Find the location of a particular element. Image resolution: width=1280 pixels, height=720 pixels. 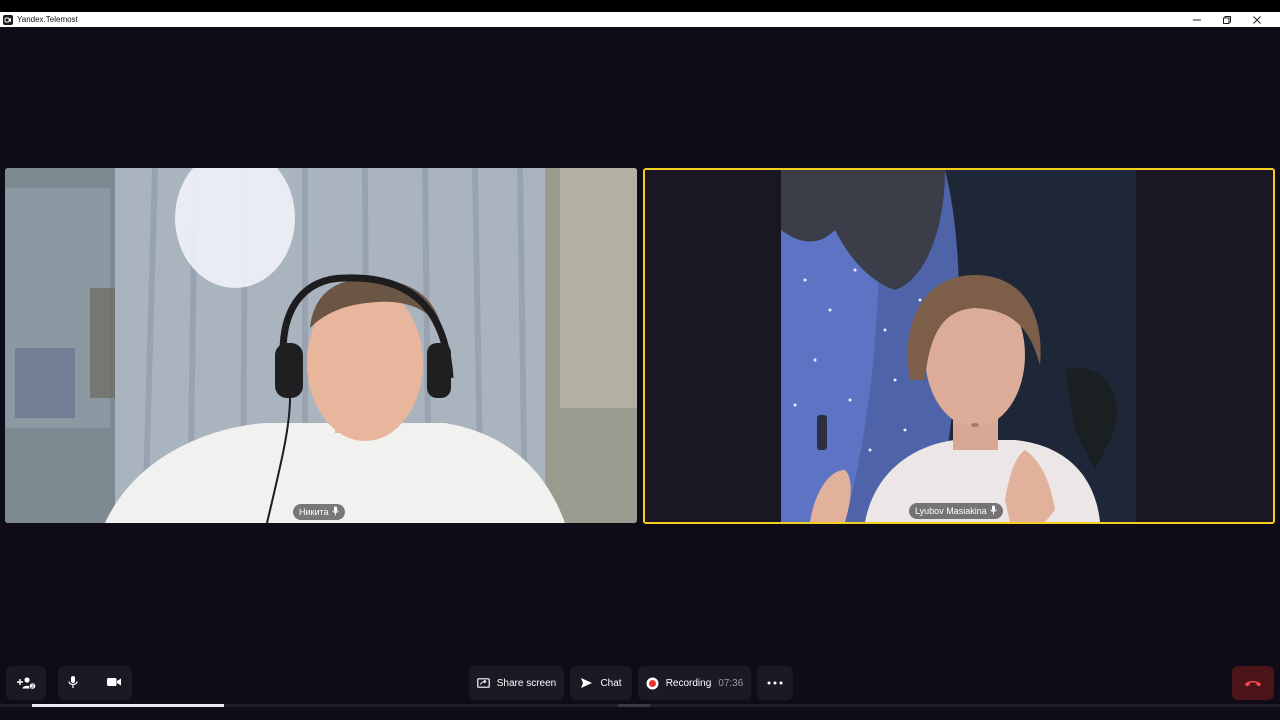

chat-label: Chat is located at coordinates (611, 683).